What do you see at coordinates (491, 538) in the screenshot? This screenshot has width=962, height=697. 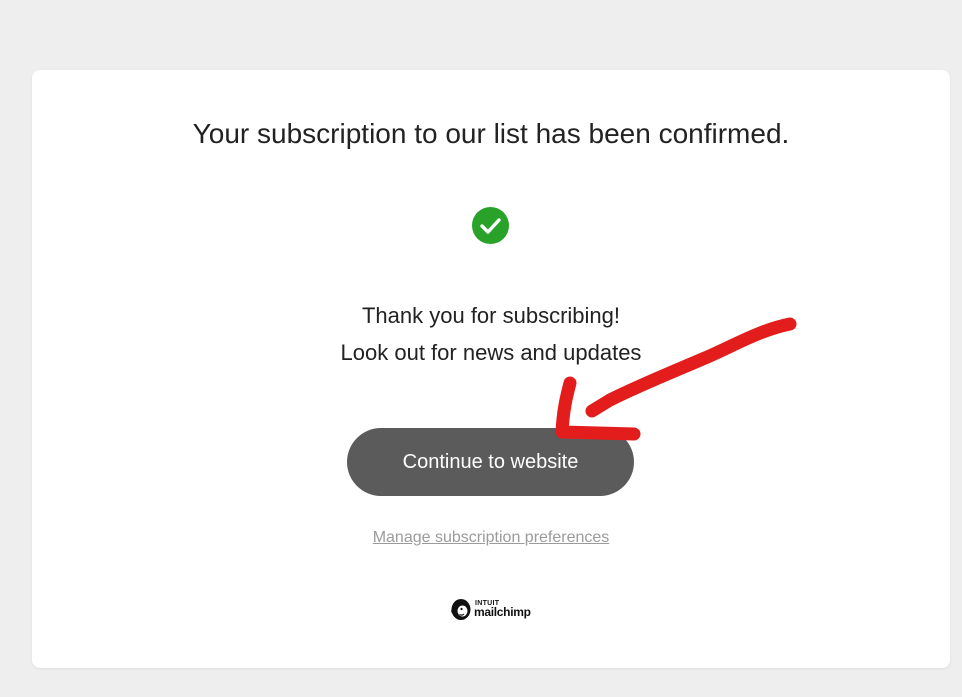 I see `manage-subscription-preferences-link: Manage subscription preferences` at bounding box center [491, 538].